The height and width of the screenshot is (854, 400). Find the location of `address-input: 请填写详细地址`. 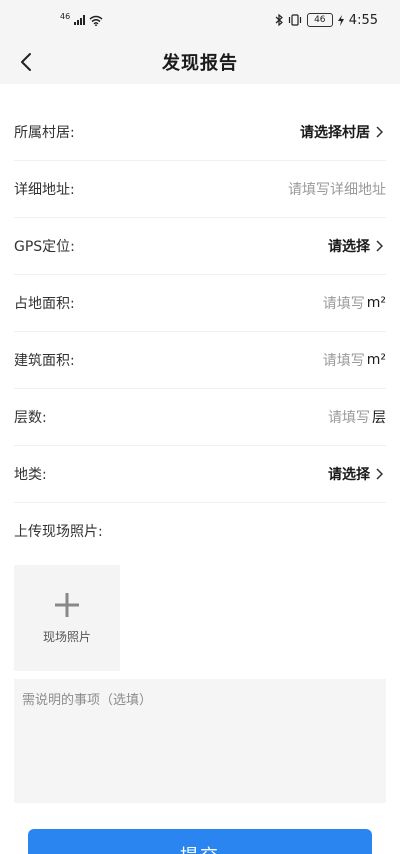

address-input: 请填写详细地址 is located at coordinates (337, 189).